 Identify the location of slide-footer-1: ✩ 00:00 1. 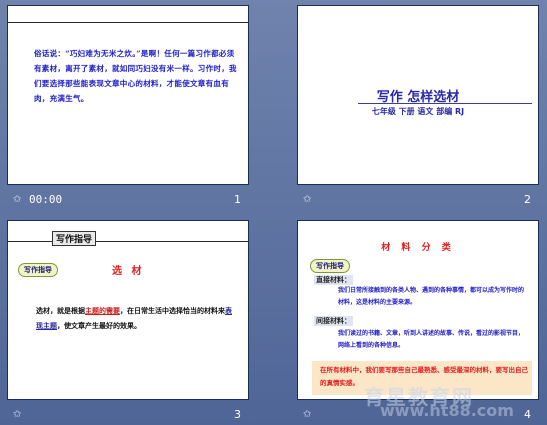
(128, 201).